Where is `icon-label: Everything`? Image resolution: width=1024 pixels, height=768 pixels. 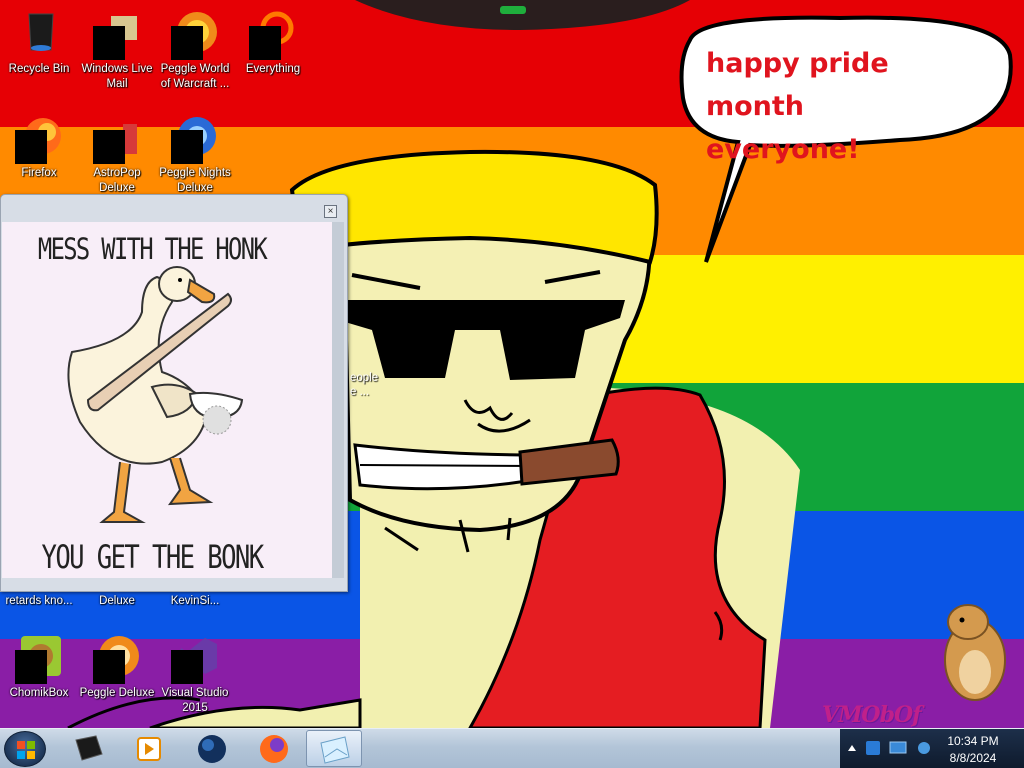 icon-label: Everything is located at coordinates (273, 69).